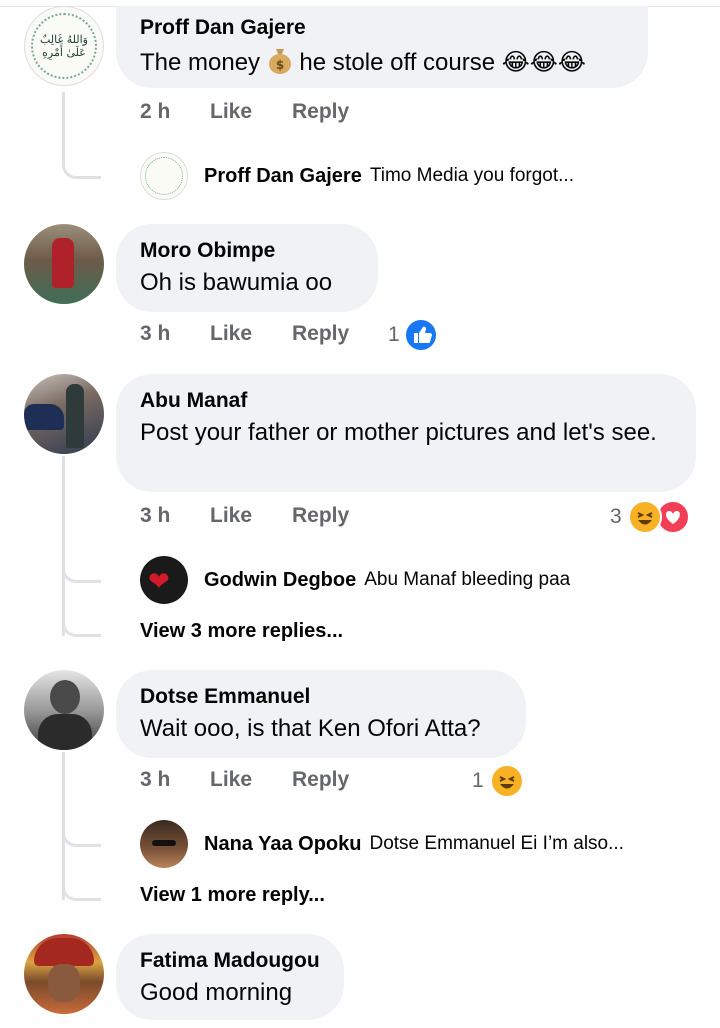 The width and height of the screenshot is (720, 1028). Describe the element at coordinates (247, 268) in the screenshot. I see `comment-bubble: Moro Obimpe Oh is bawumia oo` at that location.